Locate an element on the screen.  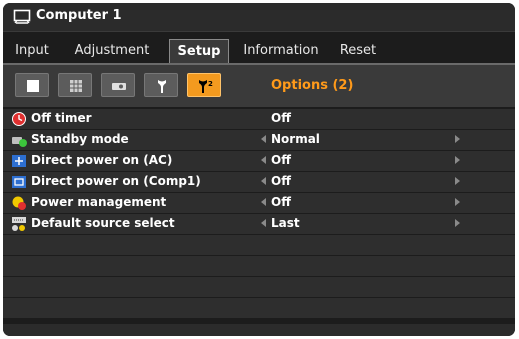
subtab-projector is located at coordinates (118, 85).